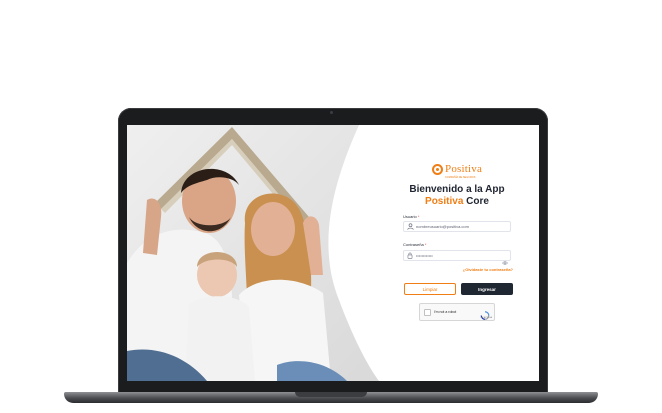 The height and width of the screenshot is (413, 662). I want to click on user-icon, so click(410, 227).